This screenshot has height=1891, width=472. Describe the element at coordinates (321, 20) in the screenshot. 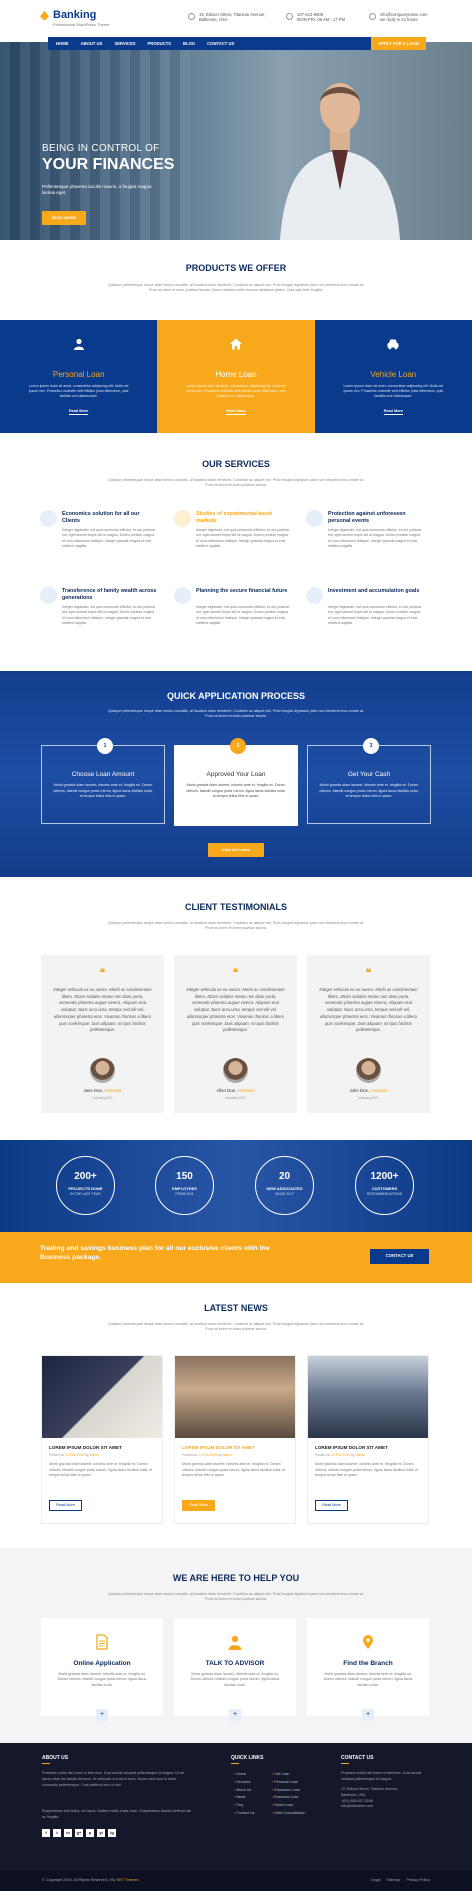

I see `office-hours: MON-FRI, 08 AM - 17 PM` at that location.